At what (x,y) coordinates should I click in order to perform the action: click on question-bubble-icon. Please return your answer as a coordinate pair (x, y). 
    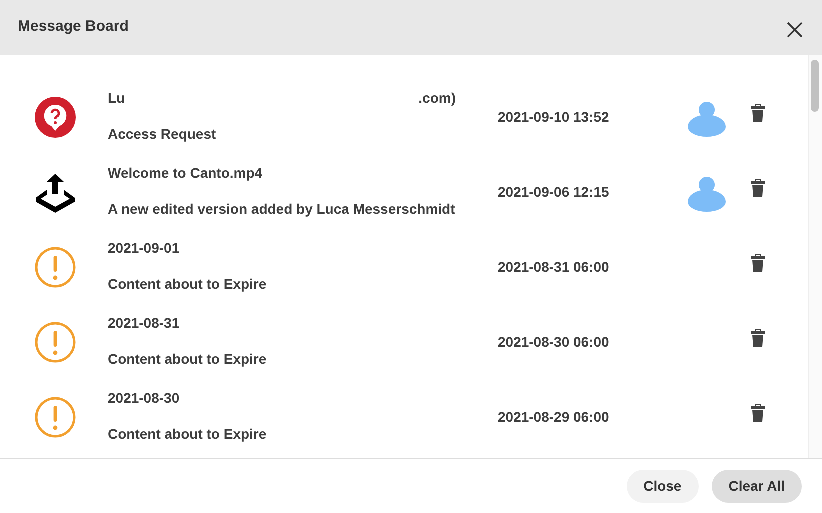
    Looking at the image, I should click on (55, 117).